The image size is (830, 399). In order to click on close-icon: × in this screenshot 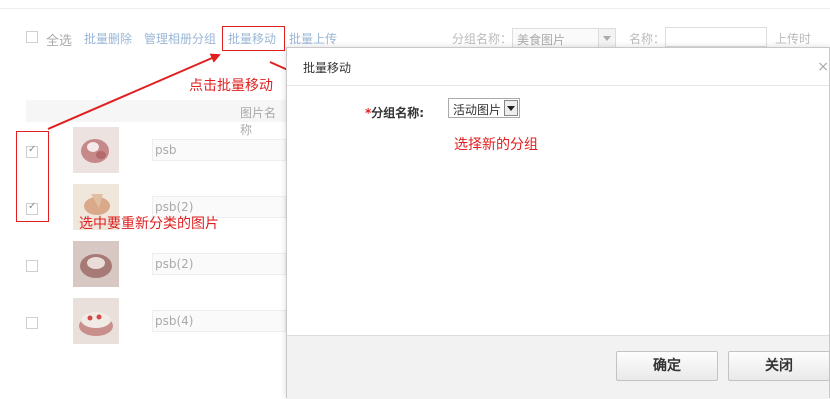, I will do `click(823, 67)`.